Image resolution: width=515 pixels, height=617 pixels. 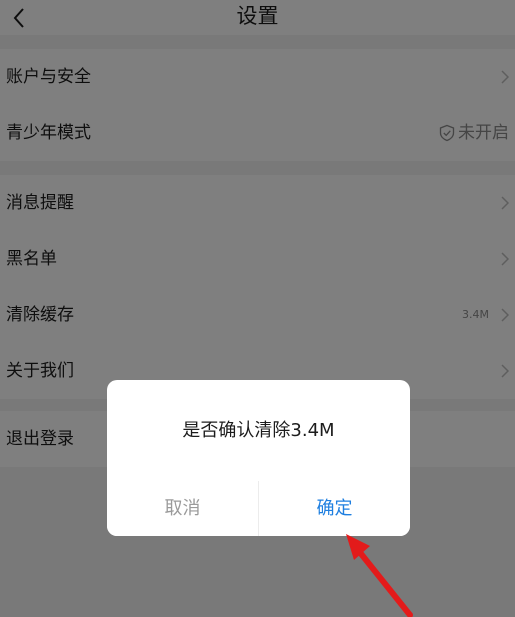 What do you see at coordinates (258, 430) in the screenshot?
I see `dialog-message: 是否确认清除3.4M` at bounding box center [258, 430].